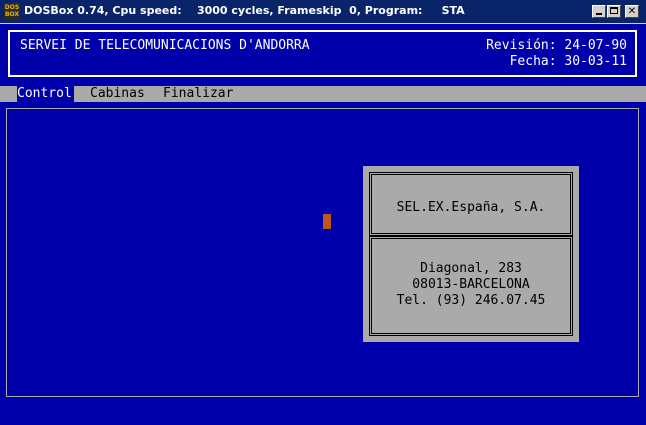  What do you see at coordinates (165, 45) in the screenshot?
I see `organization-title: SERVEI DE TELECOMUNICACIONS D'ANDORRA` at bounding box center [165, 45].